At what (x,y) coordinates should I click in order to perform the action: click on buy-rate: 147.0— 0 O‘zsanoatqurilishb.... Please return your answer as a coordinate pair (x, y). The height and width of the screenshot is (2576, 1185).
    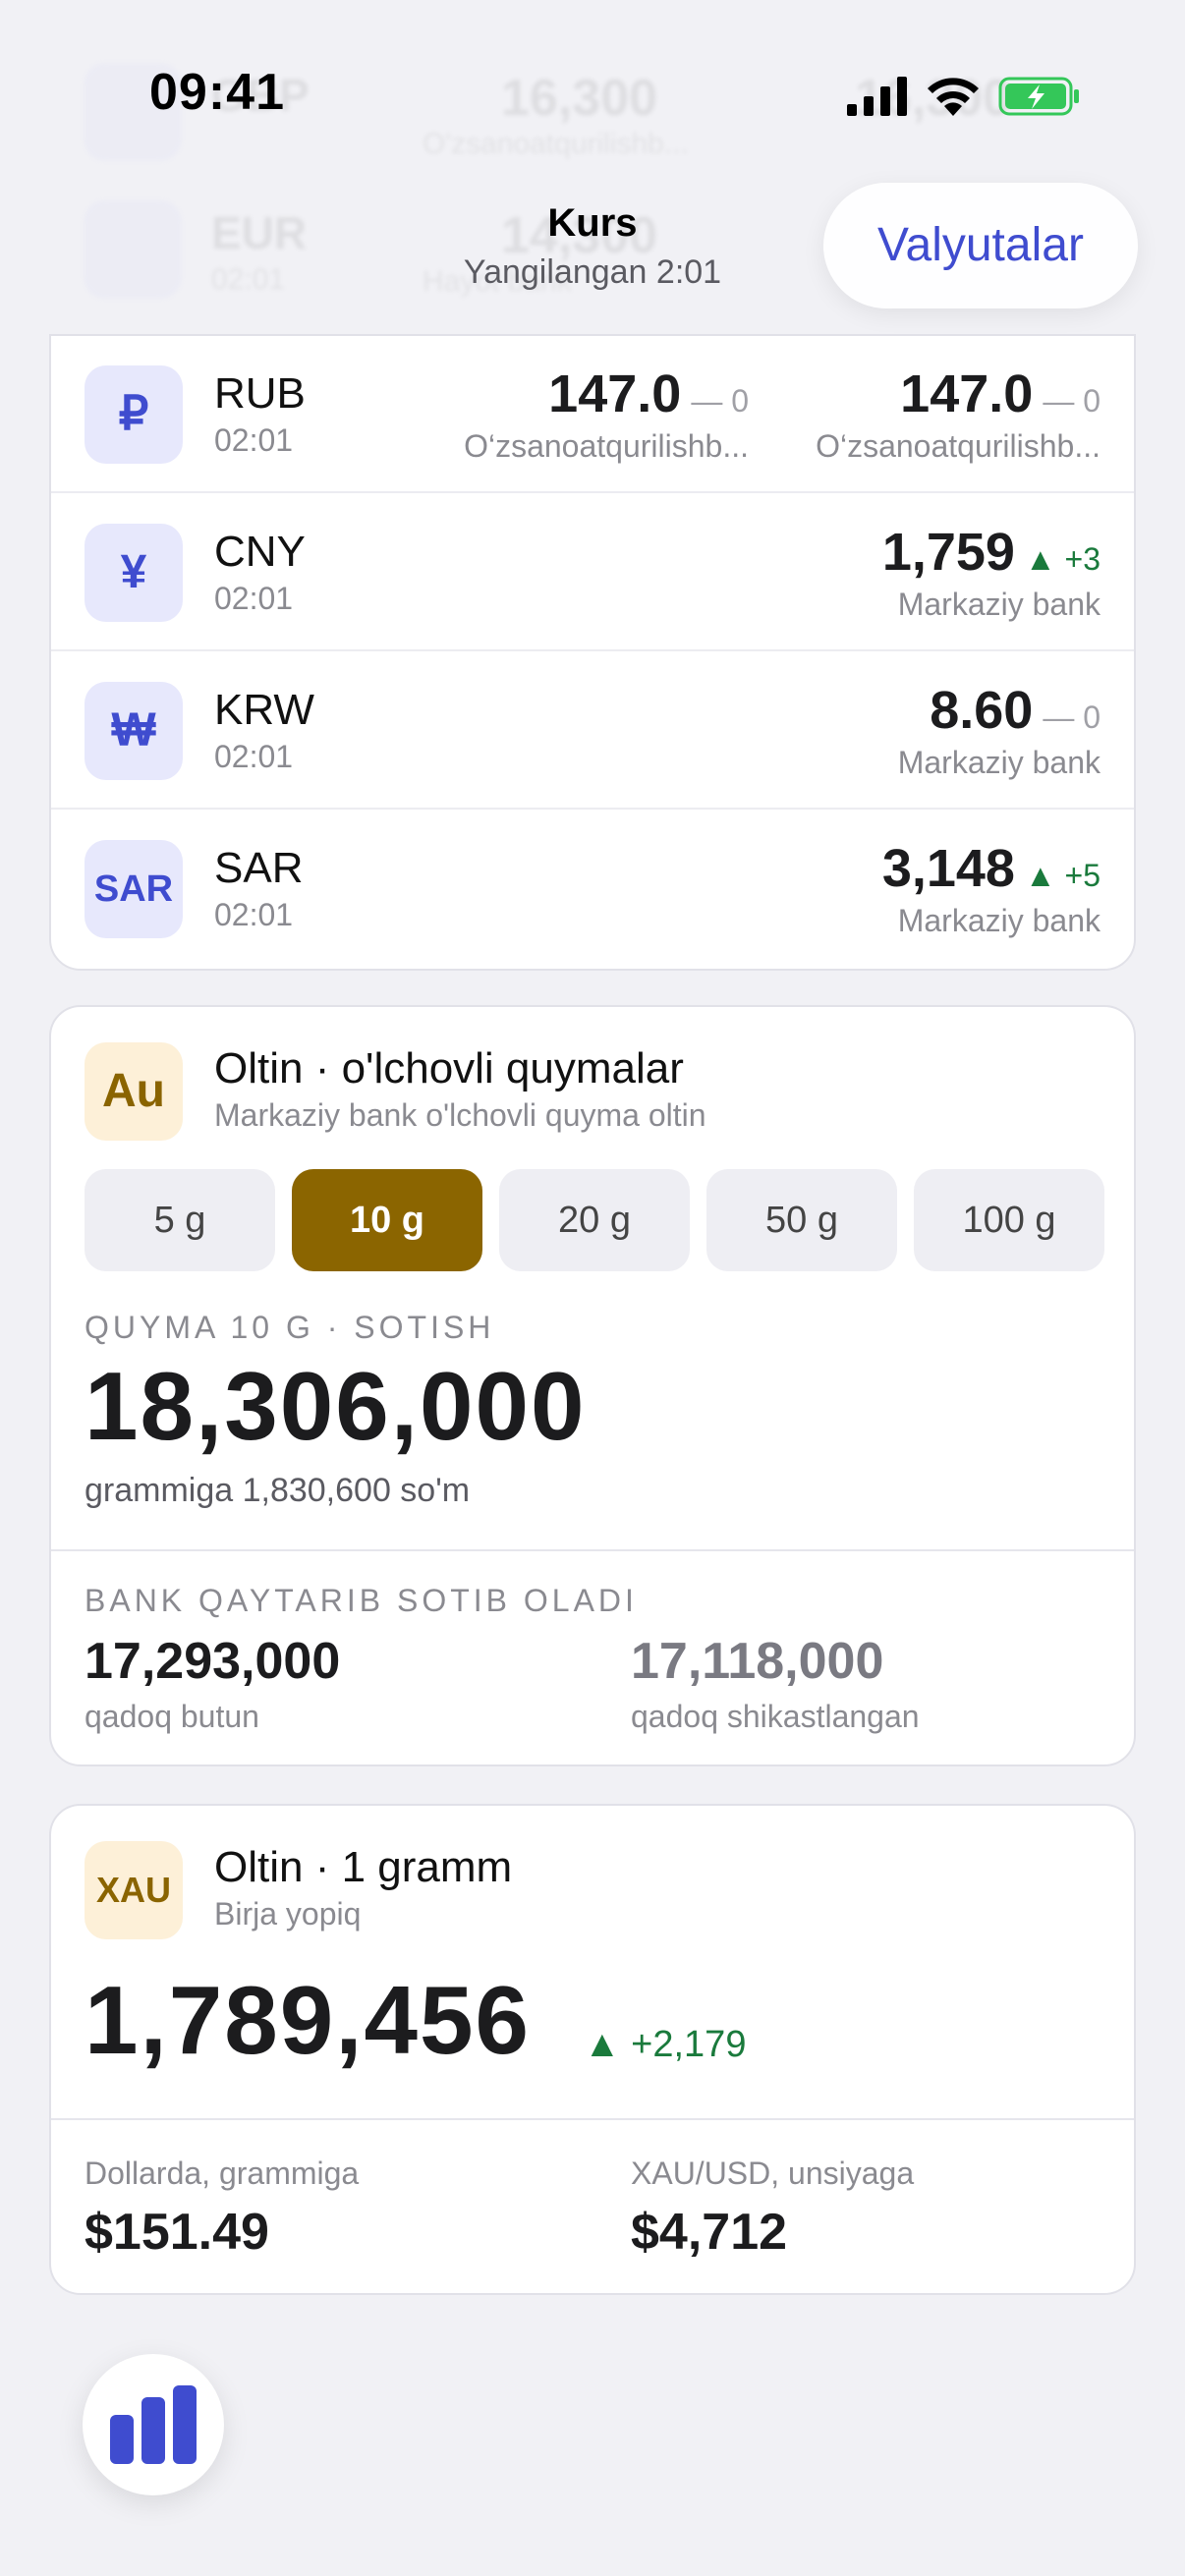
    Looking at the image, I should click on (606, 414).